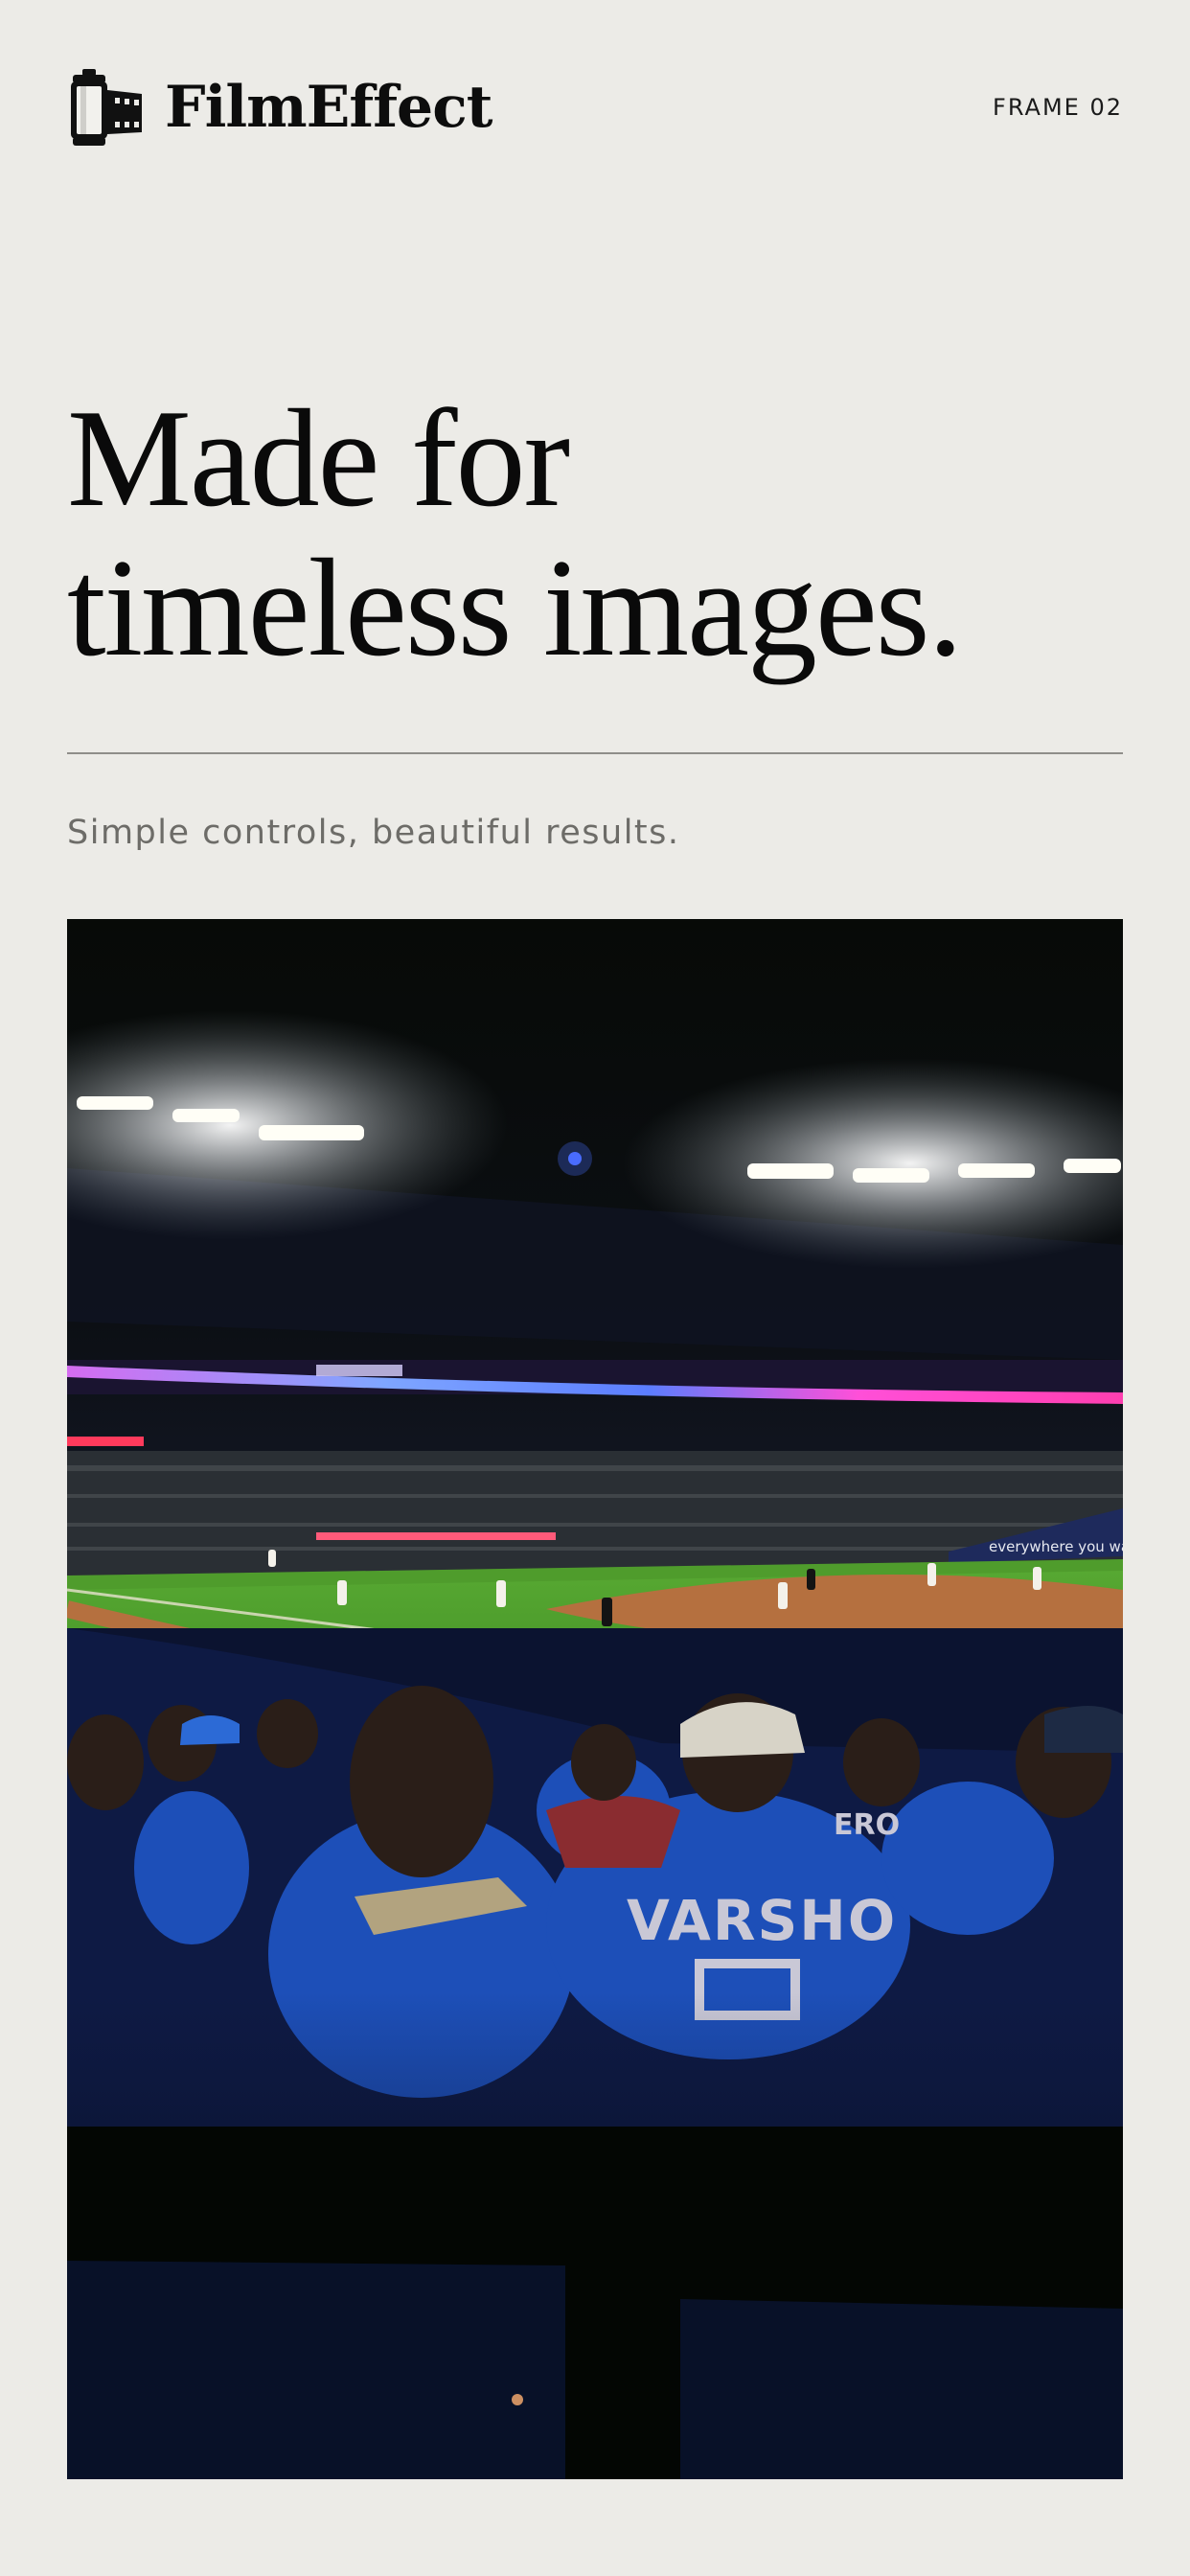 The image size is (1190, 2576). What do you see at coordinates (1058, 107) in the screenshot?
I see `frame-label: FRAME 02` at bounding box center [1058, 107].